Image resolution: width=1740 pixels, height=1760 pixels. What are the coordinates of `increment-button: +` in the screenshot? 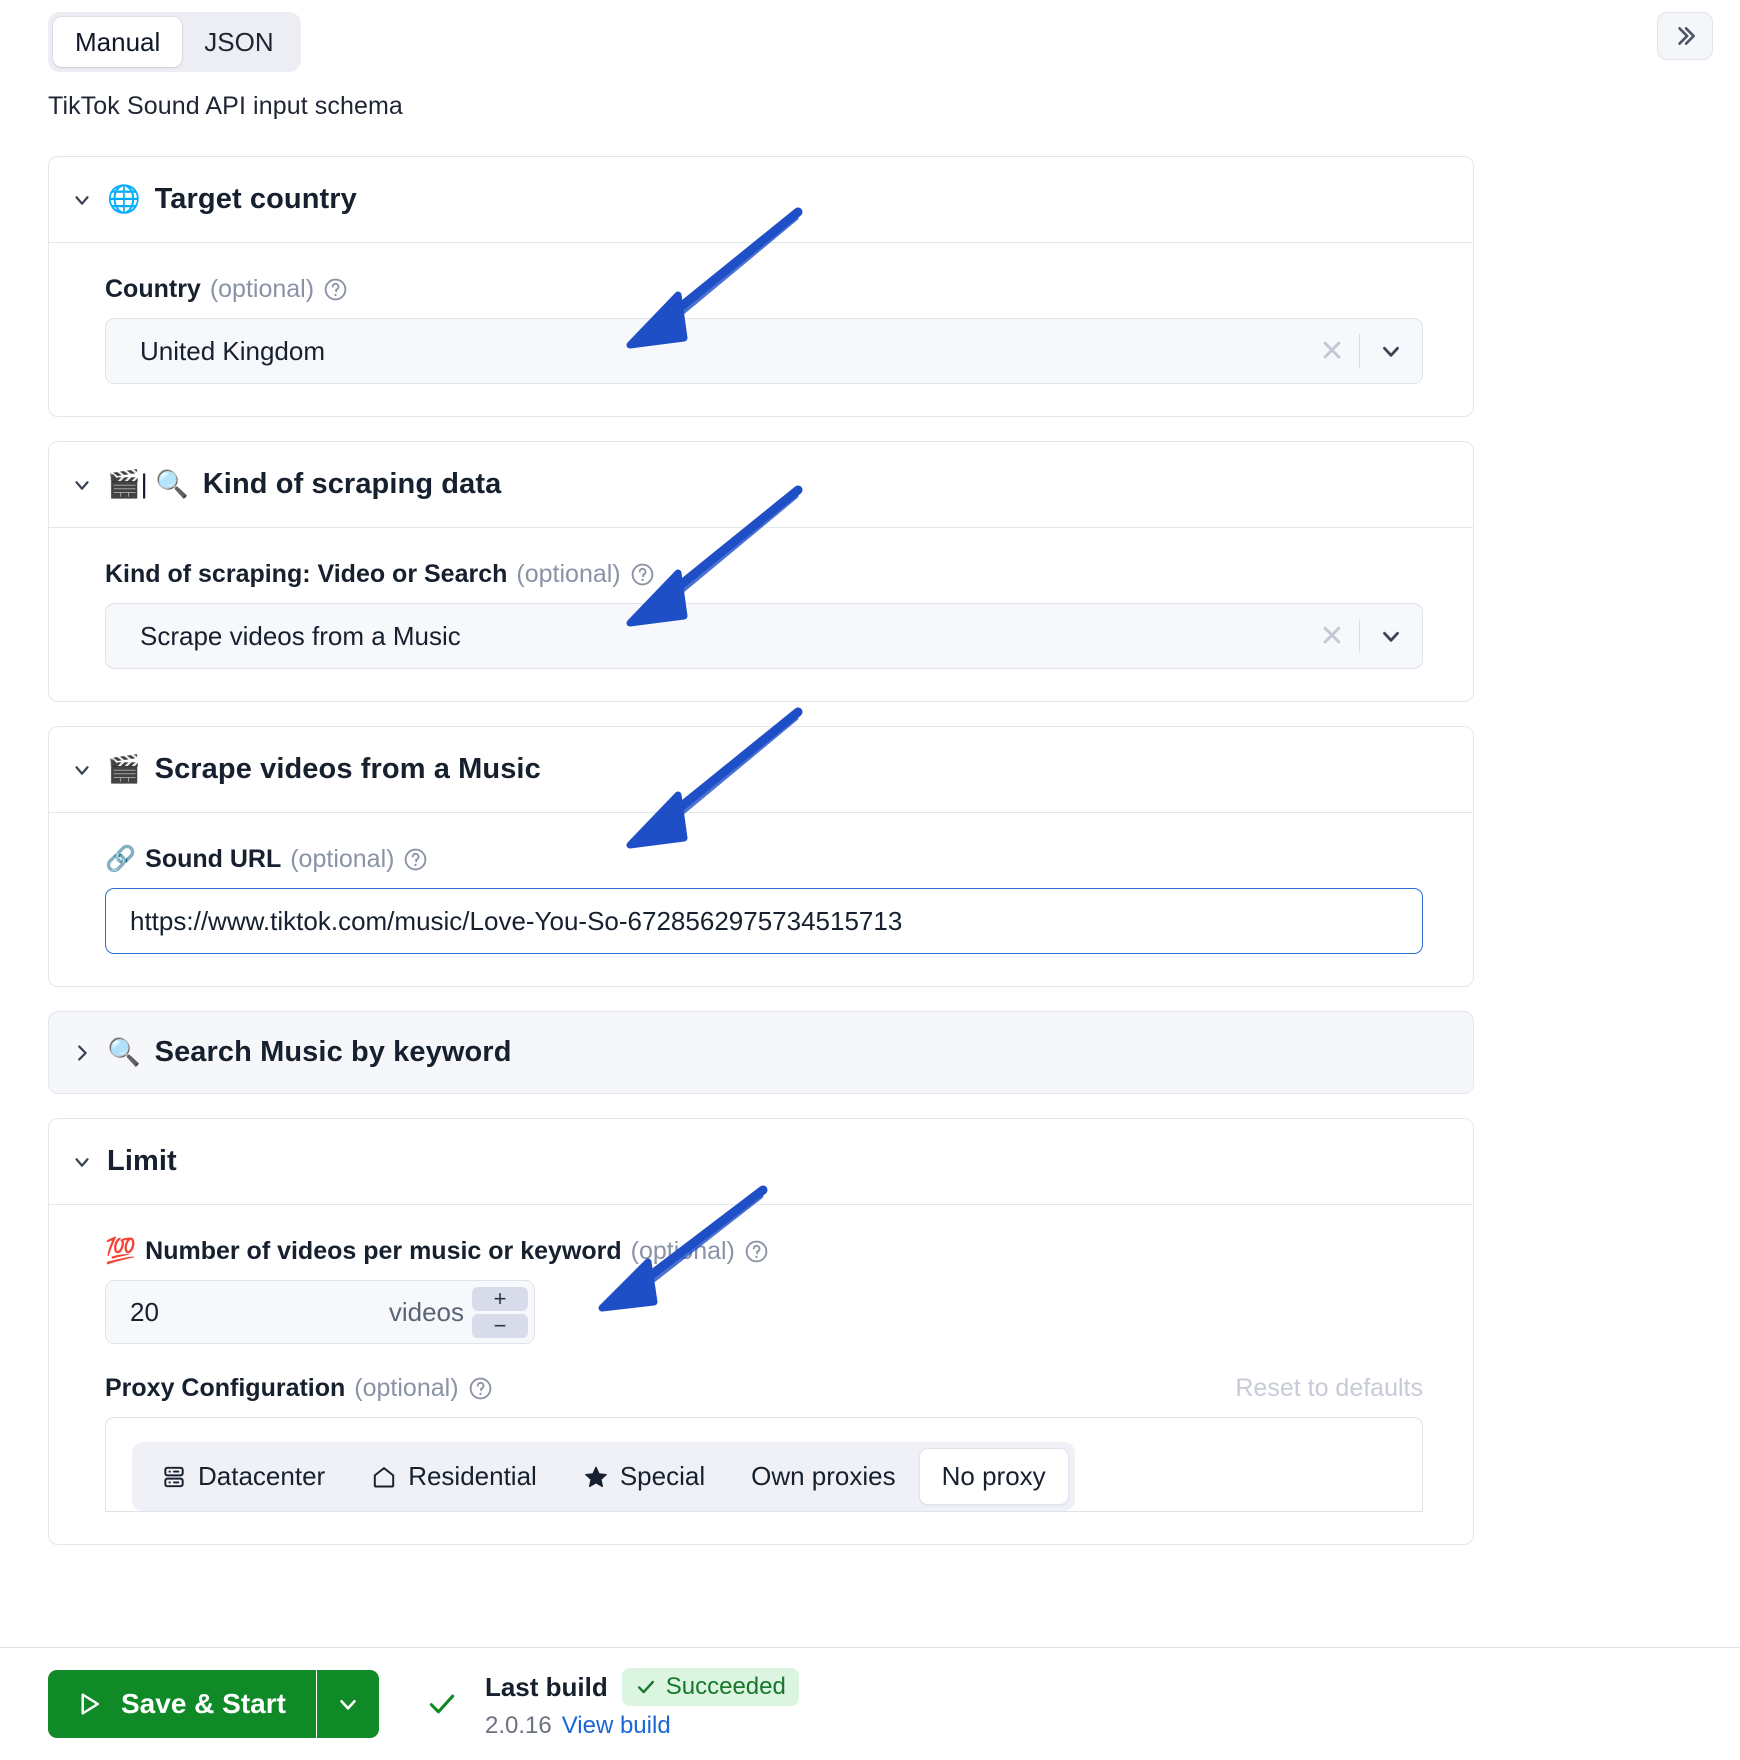 It's located at (500, 1298).